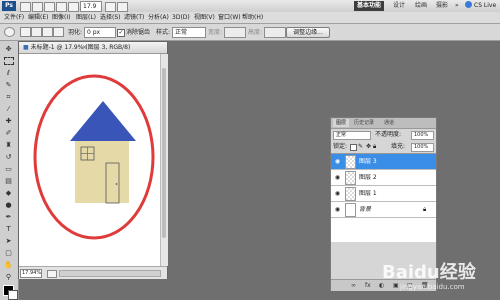 The width and height of the screenshot is (500, 300). I want to click on layer-row: ◉ 图层 3, so click(383, 162).